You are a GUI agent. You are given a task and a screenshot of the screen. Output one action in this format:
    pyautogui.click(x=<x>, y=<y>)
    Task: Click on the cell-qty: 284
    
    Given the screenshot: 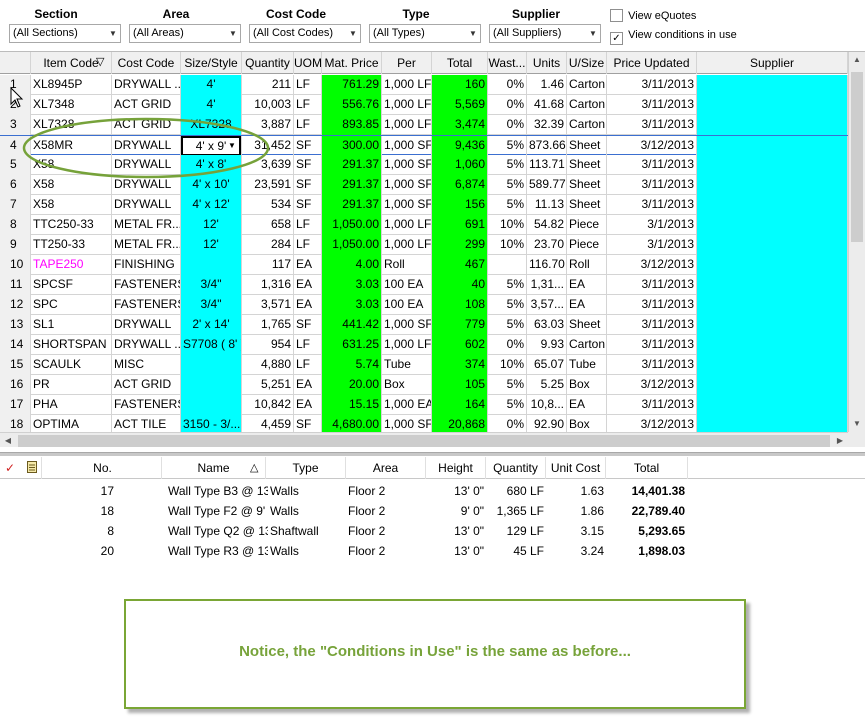 What is the action you would take?
    pyautogui.click(x=268, y=245)
    